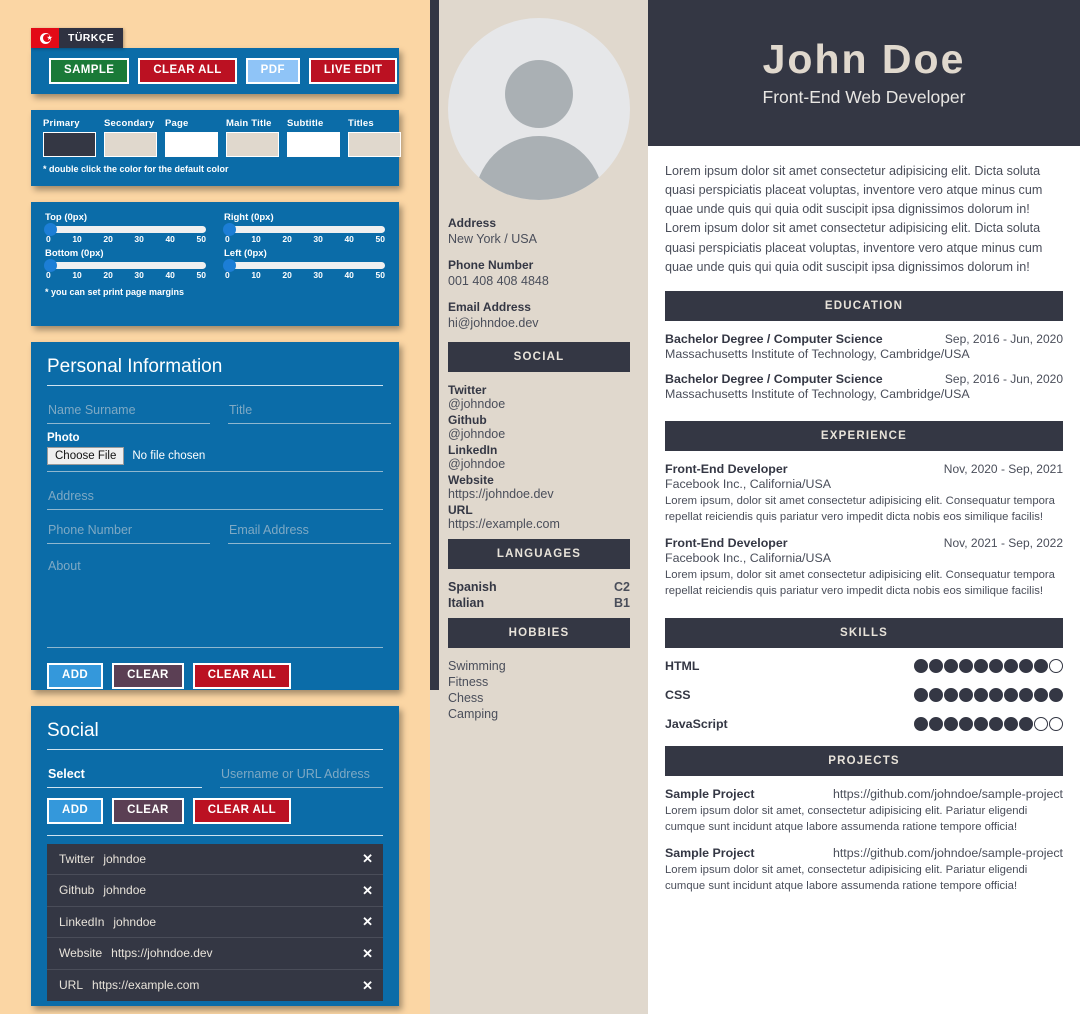 This screenshot has height=1014, width=1080. I want to click on color-item-secondary: Secondary, so click(130, 137).